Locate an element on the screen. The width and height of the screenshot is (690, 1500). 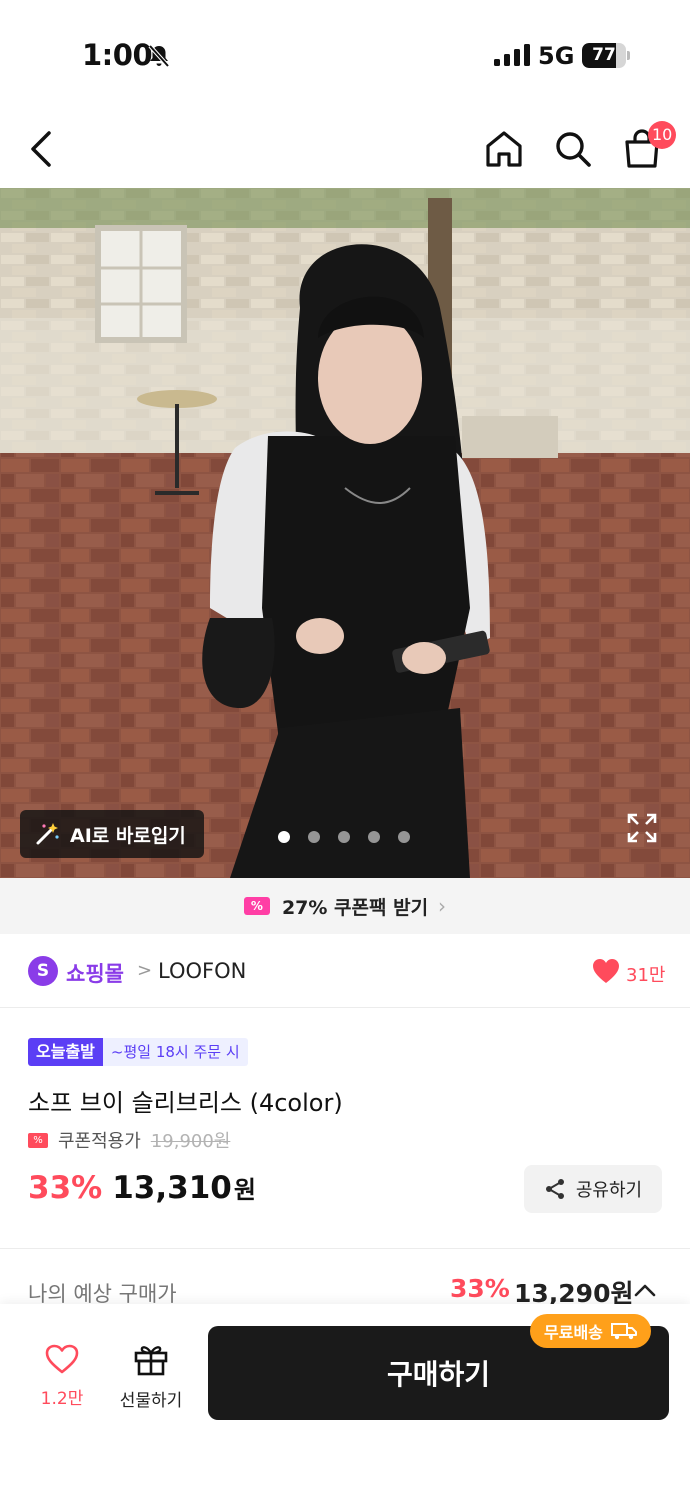
search-icon is located at coordinates (573, 149).